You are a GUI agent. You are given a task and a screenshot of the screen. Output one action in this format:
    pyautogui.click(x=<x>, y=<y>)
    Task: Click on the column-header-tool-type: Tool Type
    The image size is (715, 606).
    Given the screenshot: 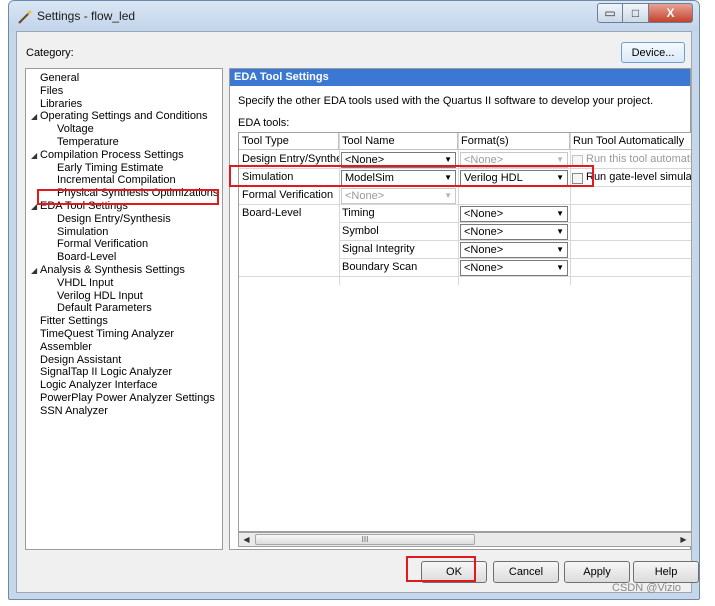 What is the action you would take?
    pyautogui.click(x=289, y=141)
    